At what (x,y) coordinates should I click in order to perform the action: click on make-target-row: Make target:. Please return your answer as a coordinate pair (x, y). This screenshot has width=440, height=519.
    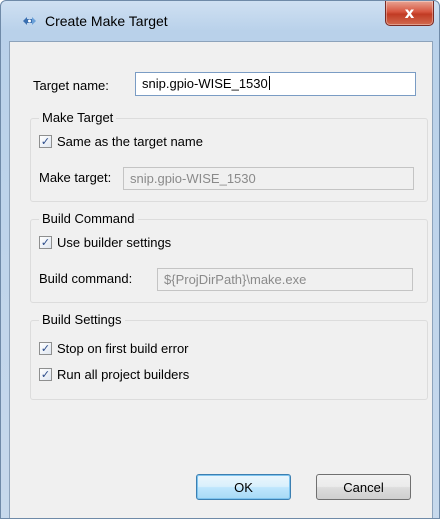
    Looking at the image, I should click on (75, 177).